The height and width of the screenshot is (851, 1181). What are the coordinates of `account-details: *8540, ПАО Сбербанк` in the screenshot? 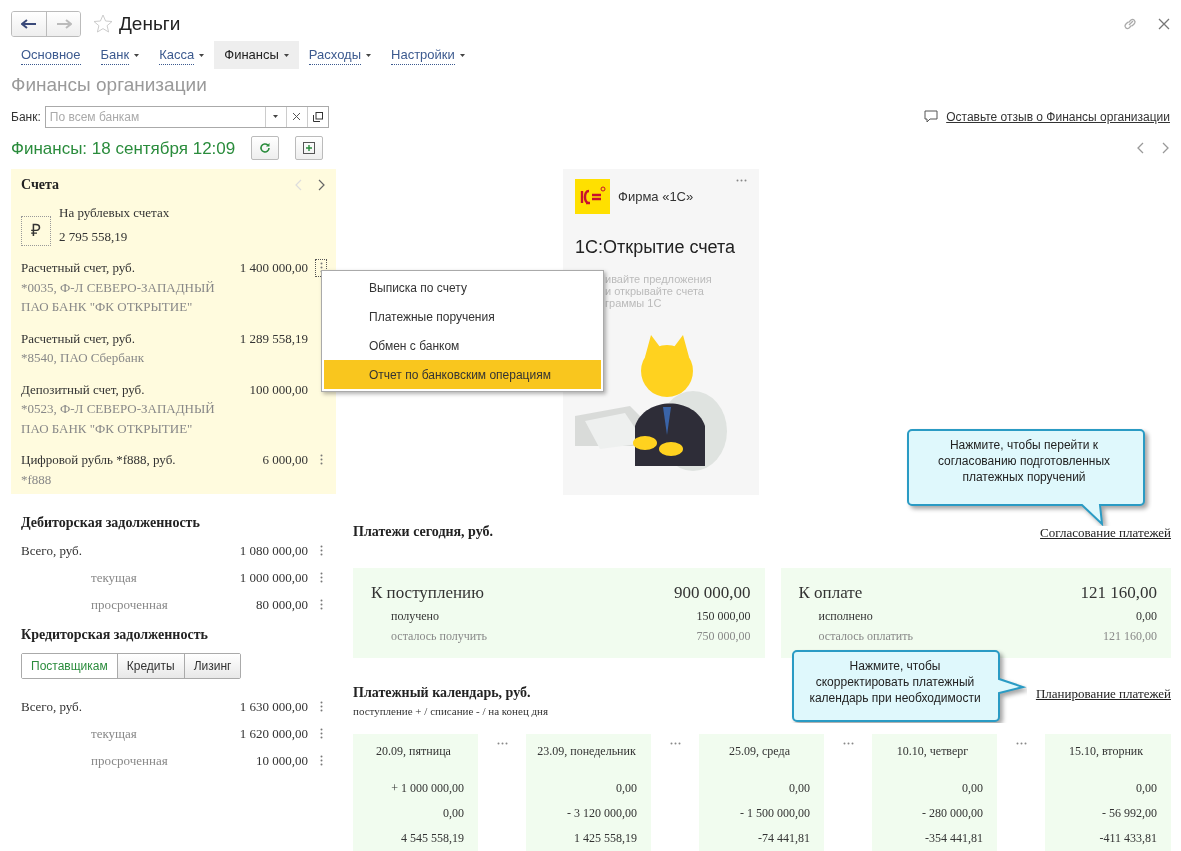 It's located at (83, 358).